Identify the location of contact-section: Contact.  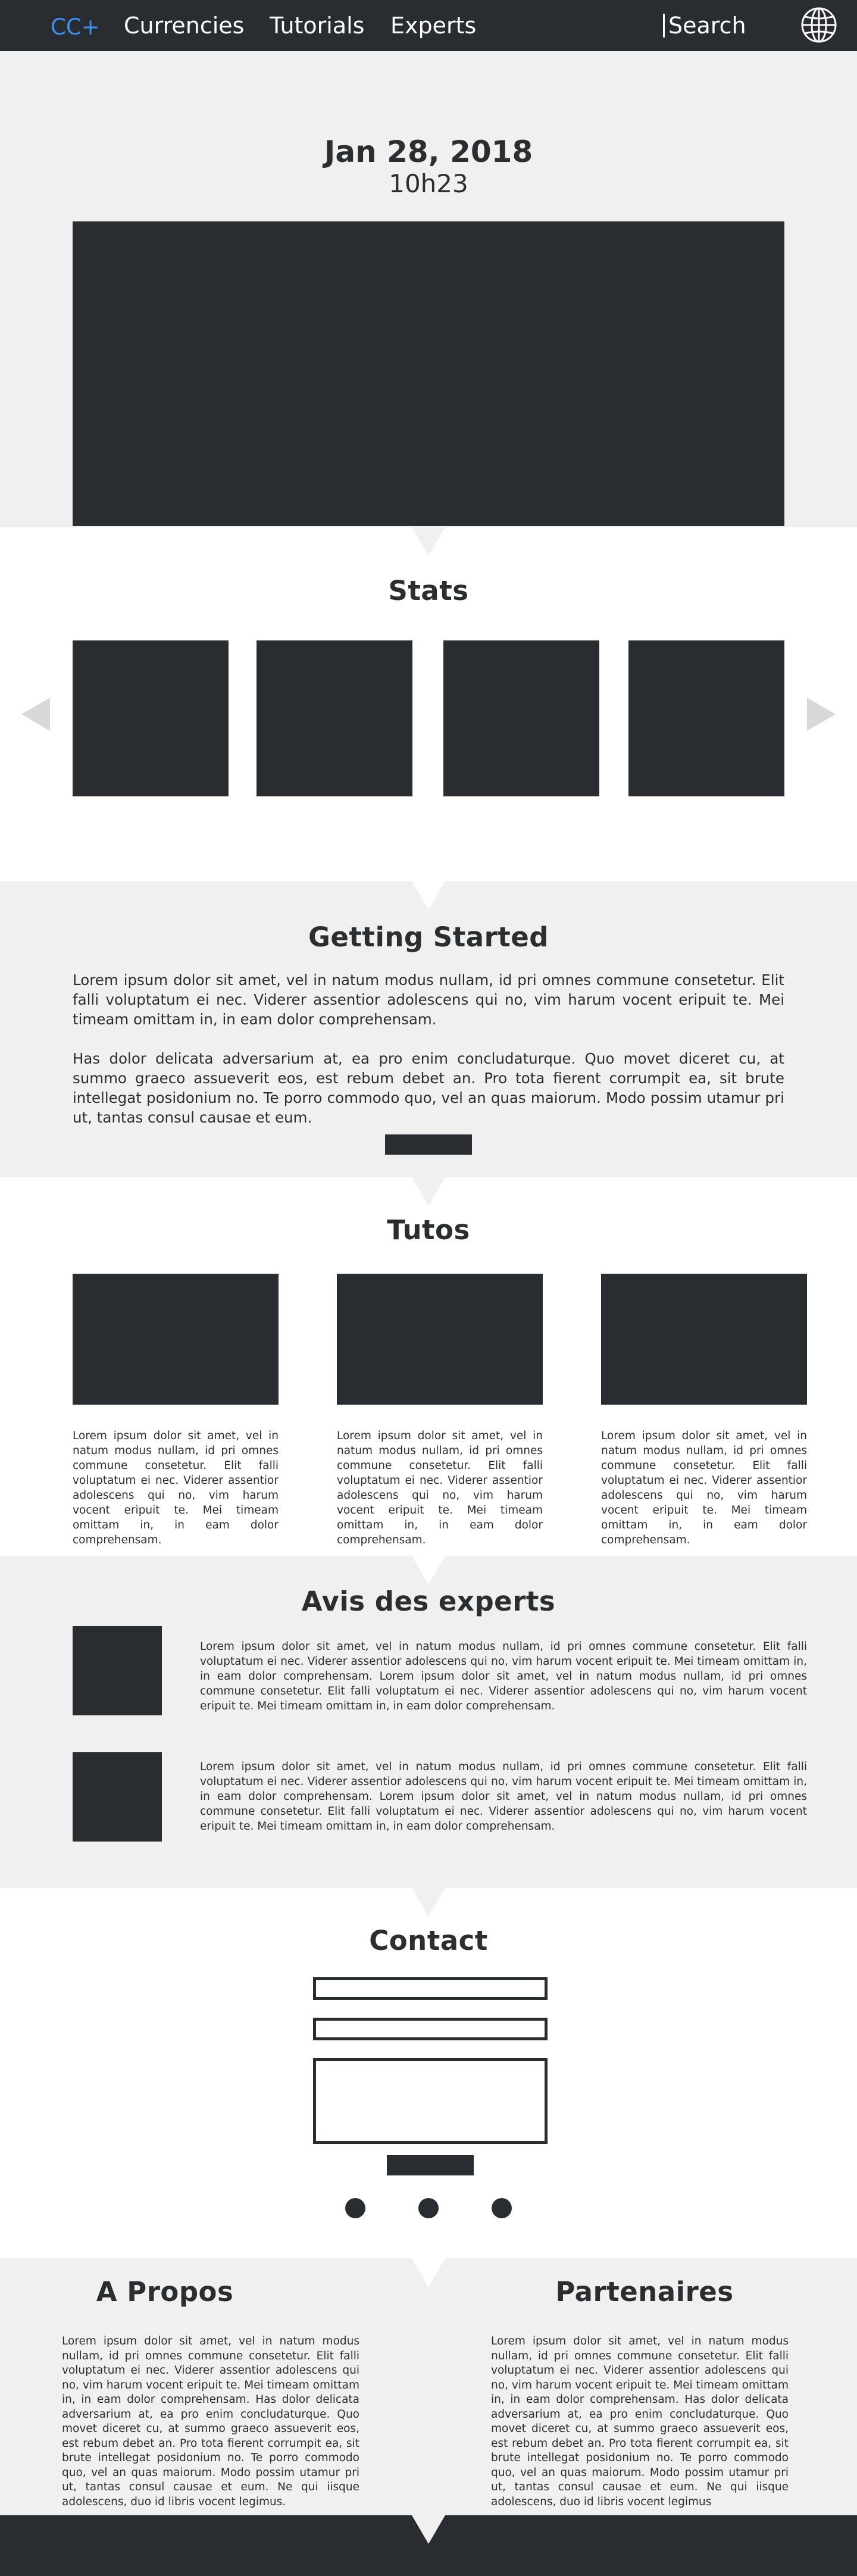
(428, 2073).